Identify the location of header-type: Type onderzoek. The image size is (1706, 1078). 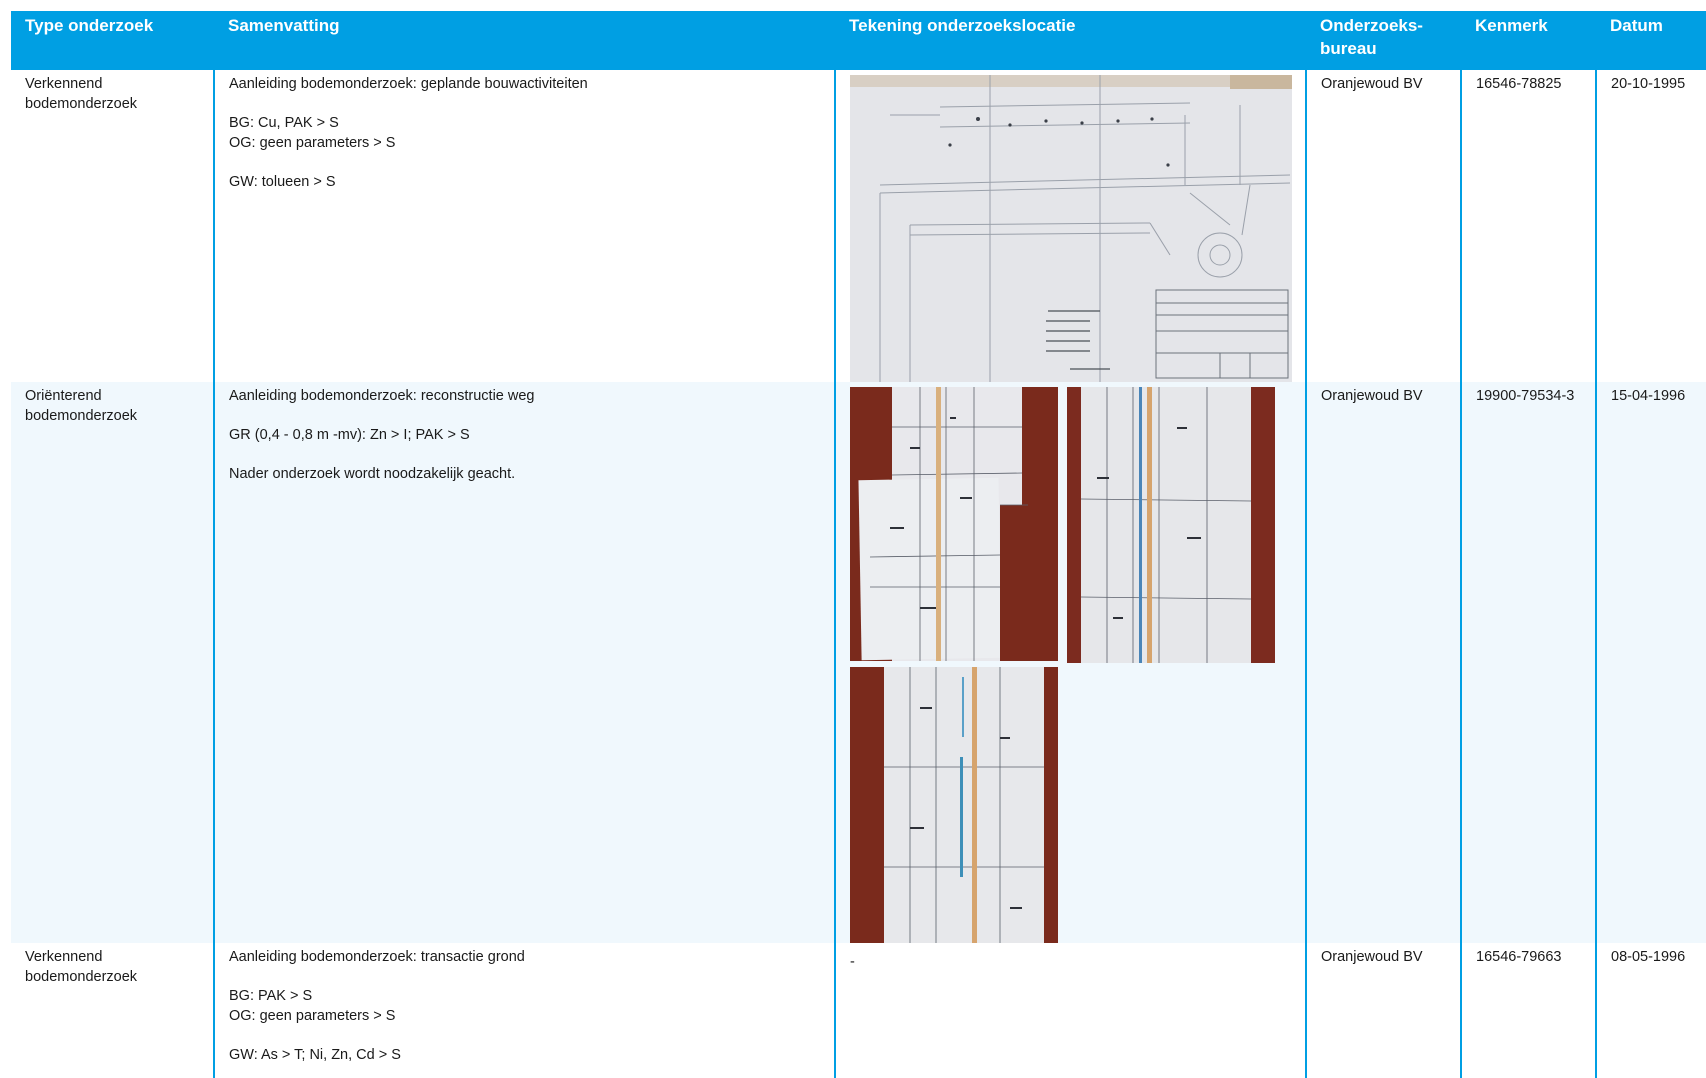
(112, 40).